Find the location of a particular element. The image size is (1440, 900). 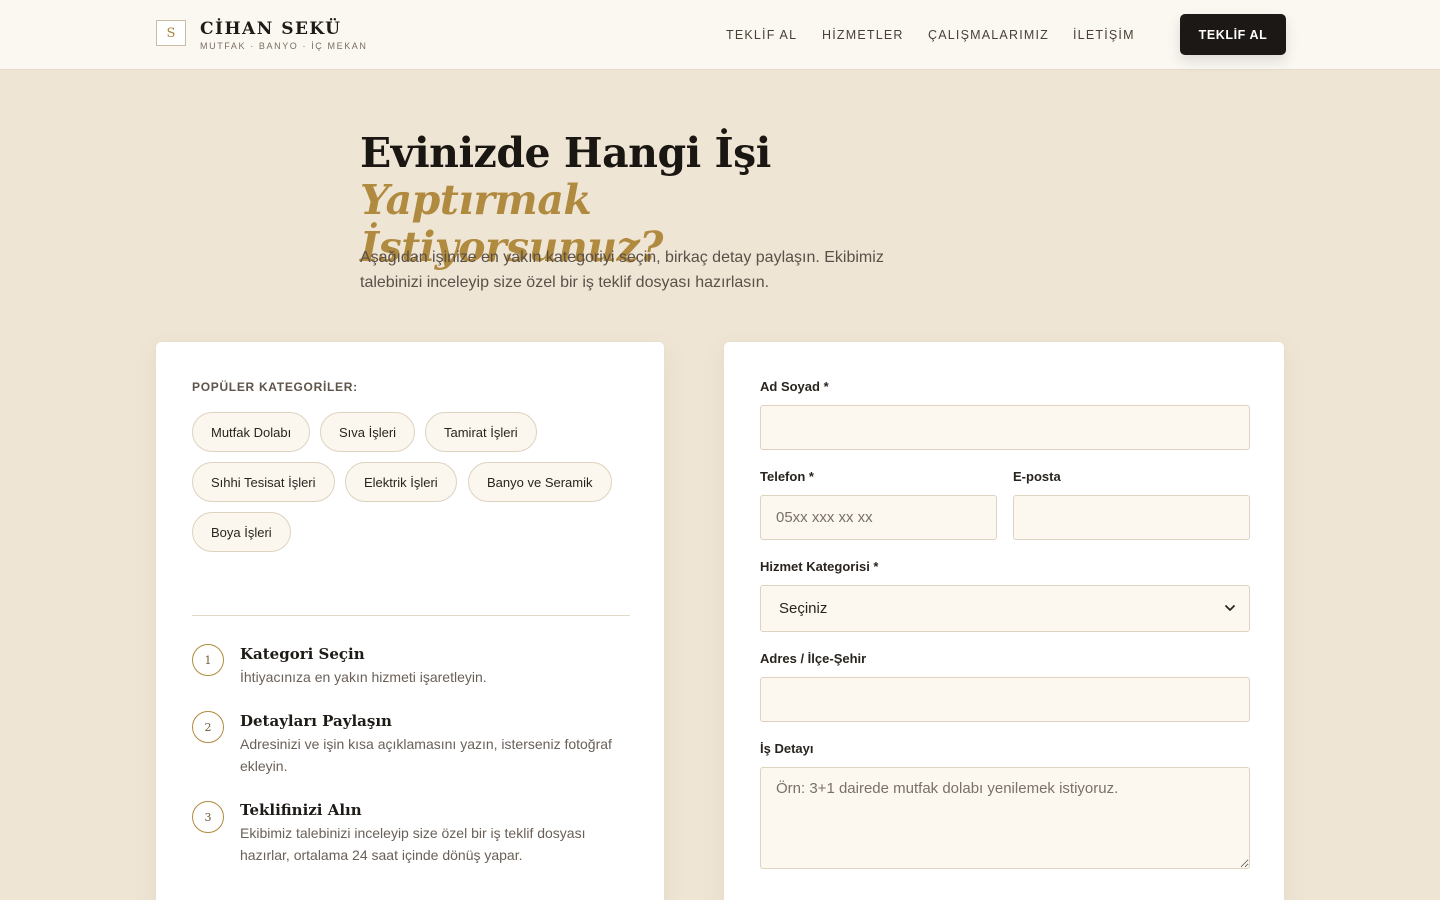

address-field is located at coordinates (1005, 699).